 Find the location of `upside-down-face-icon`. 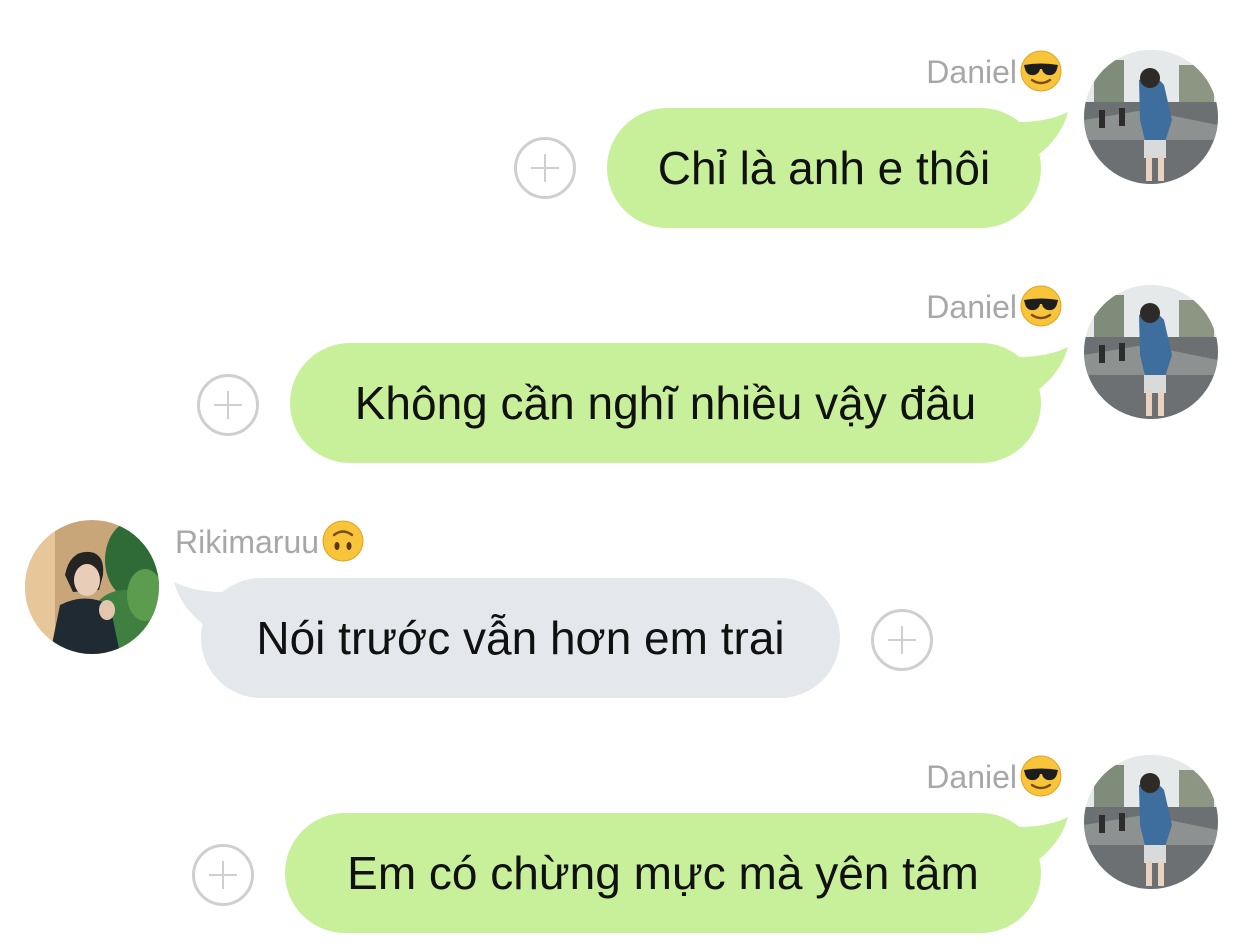

upside-down-face-icon is located at coordinates (343, 541).